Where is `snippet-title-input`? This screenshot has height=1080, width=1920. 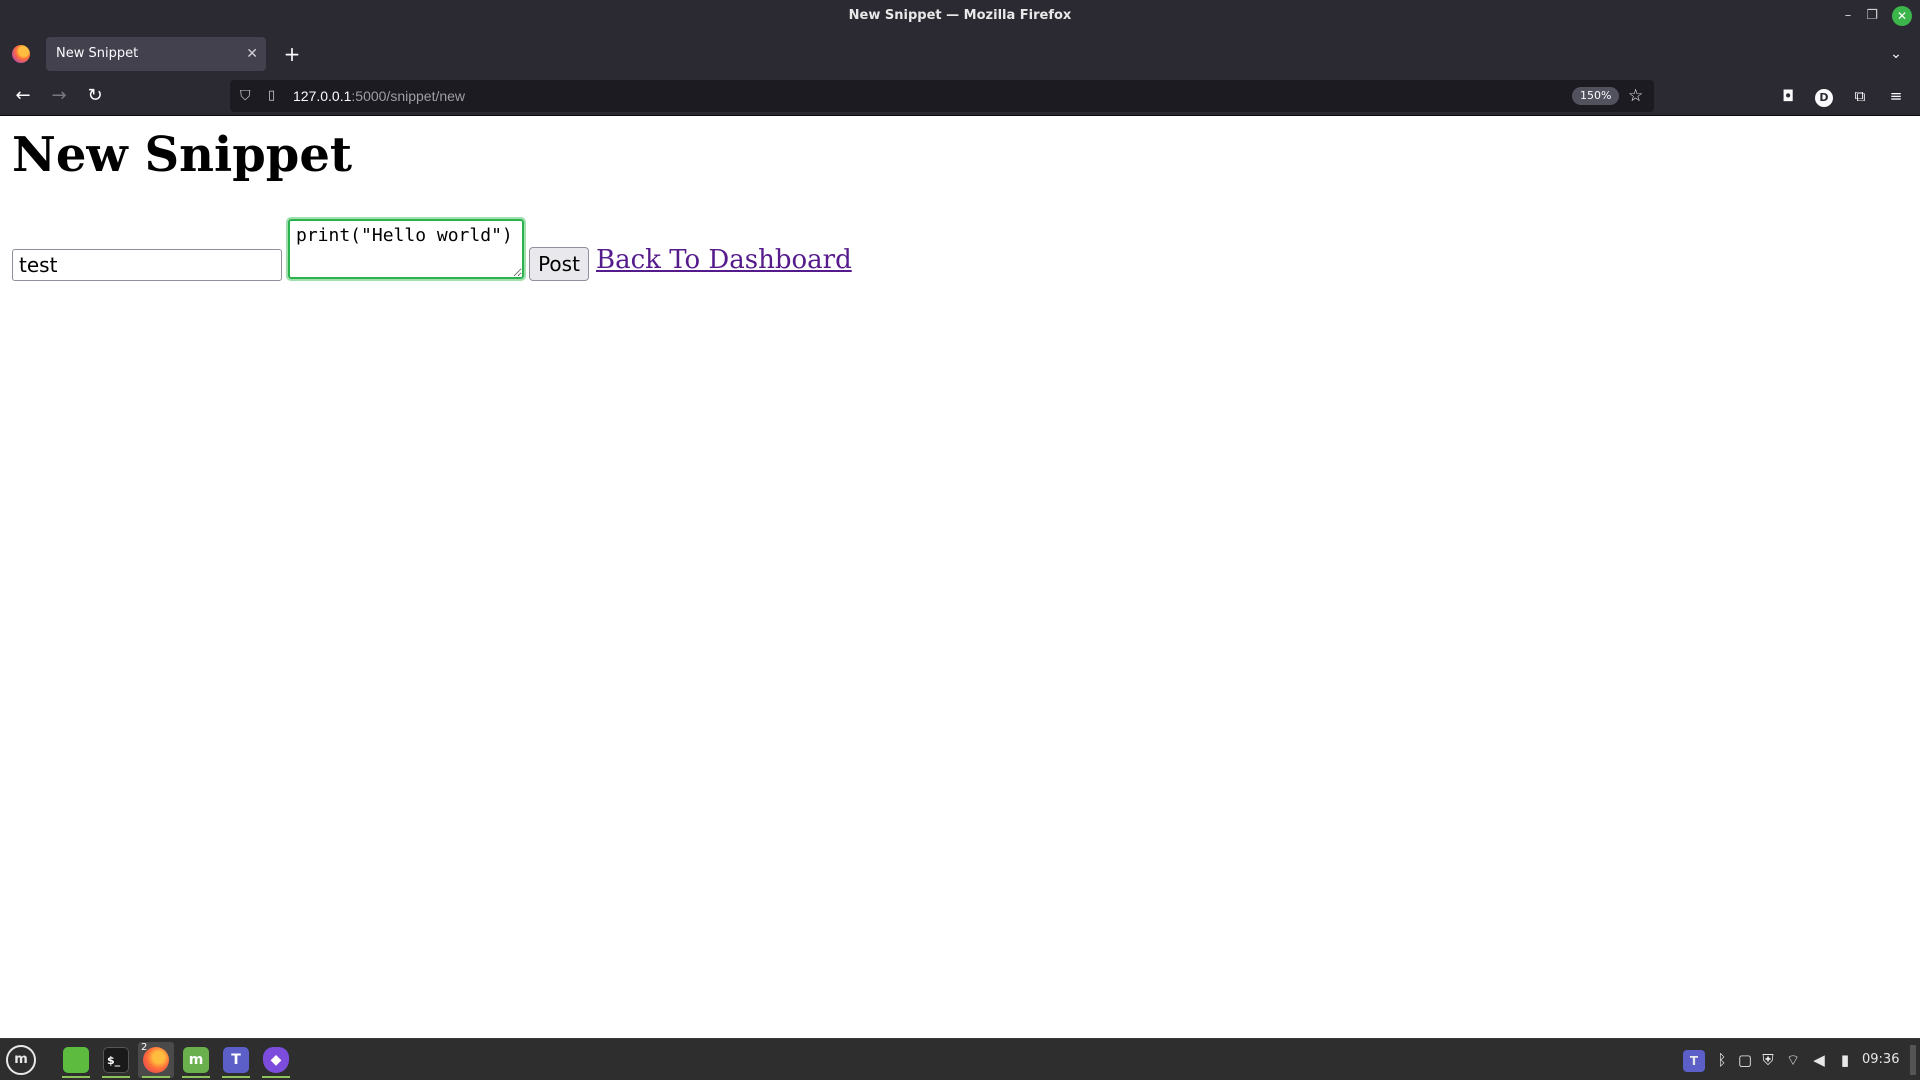 snippet-title-input is located at coordinates (147, 265).